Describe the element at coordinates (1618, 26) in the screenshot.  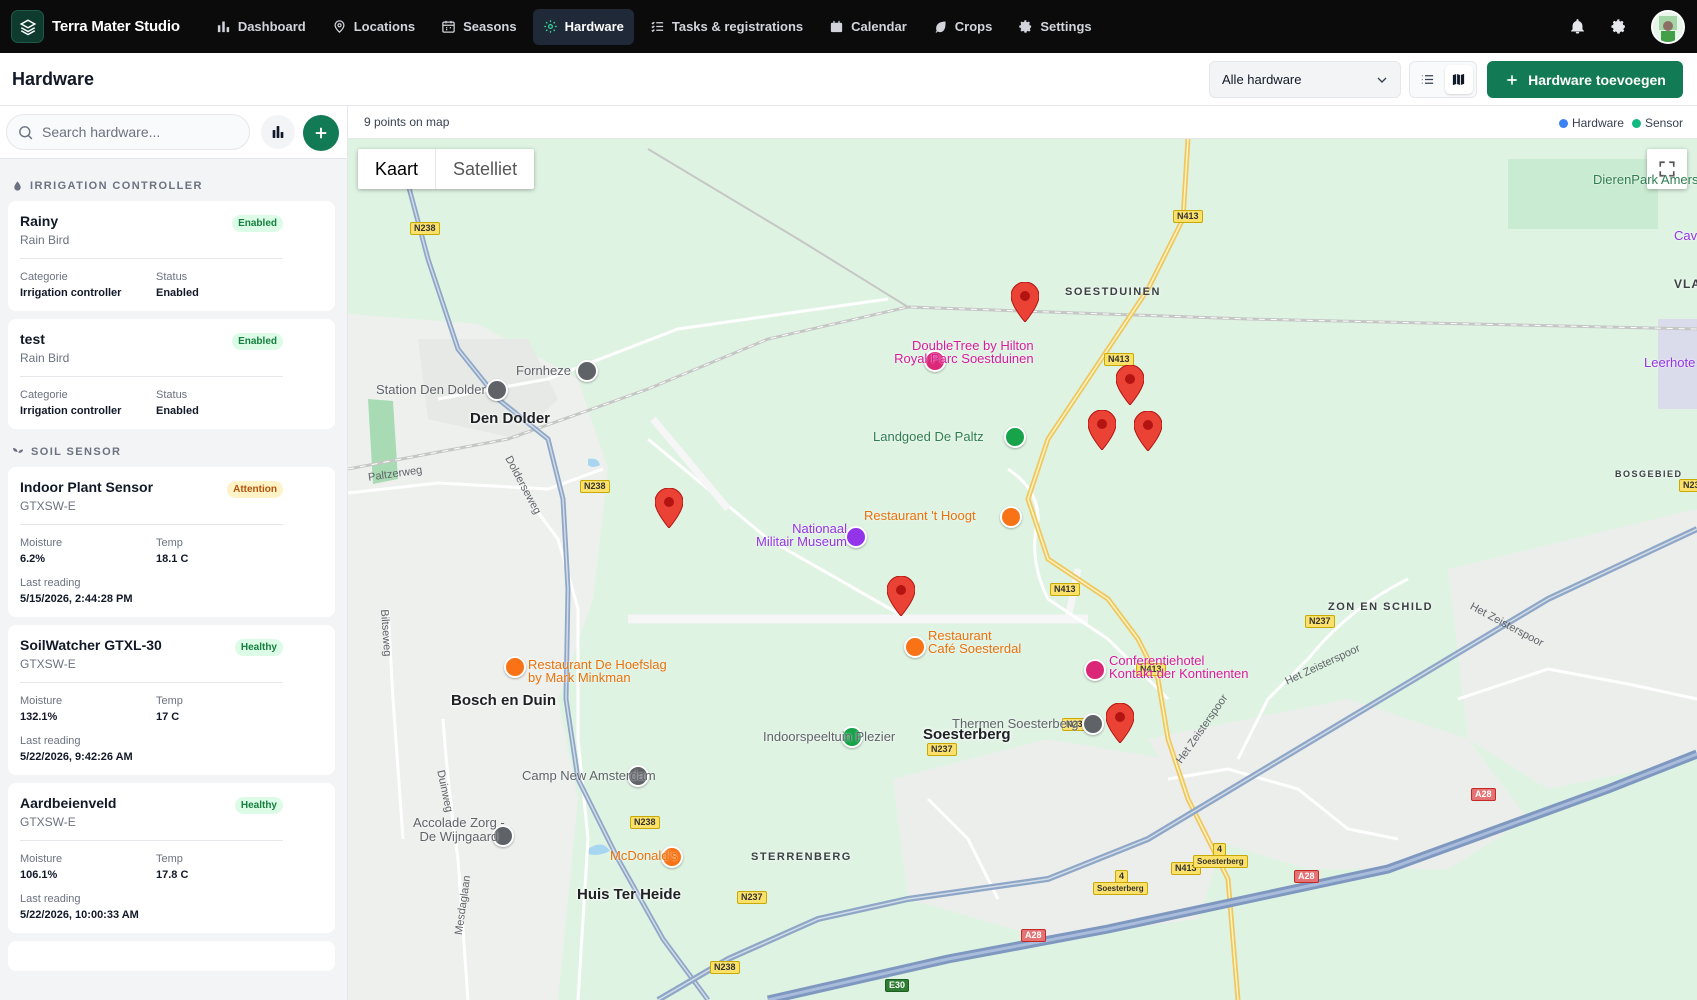
I see `gear-icon` at that location.